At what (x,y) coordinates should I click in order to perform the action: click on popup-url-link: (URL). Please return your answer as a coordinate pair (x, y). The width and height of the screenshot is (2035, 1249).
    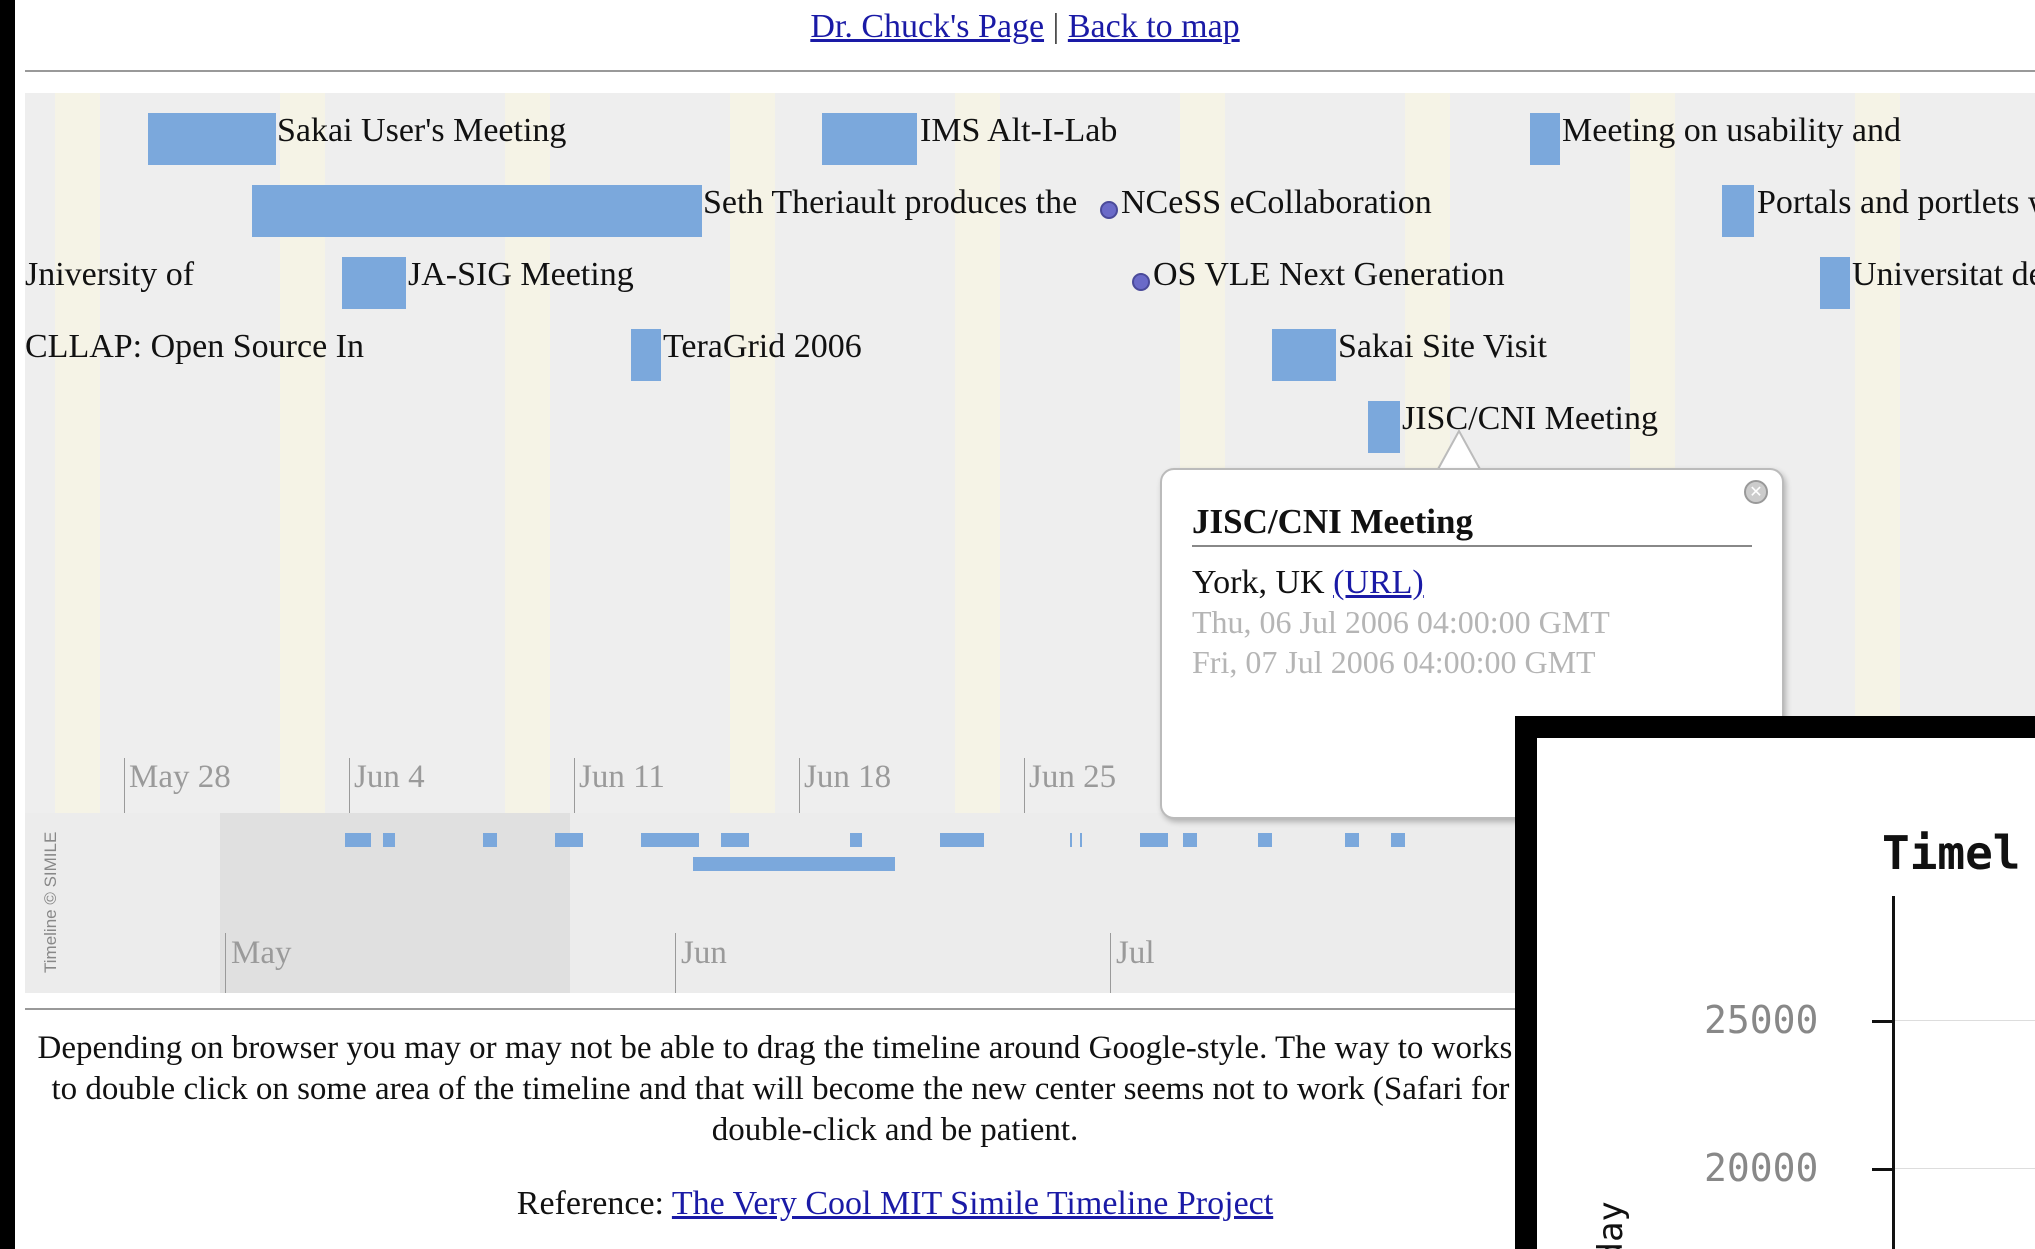
    Looking at the image, I should click on (1378, 582).